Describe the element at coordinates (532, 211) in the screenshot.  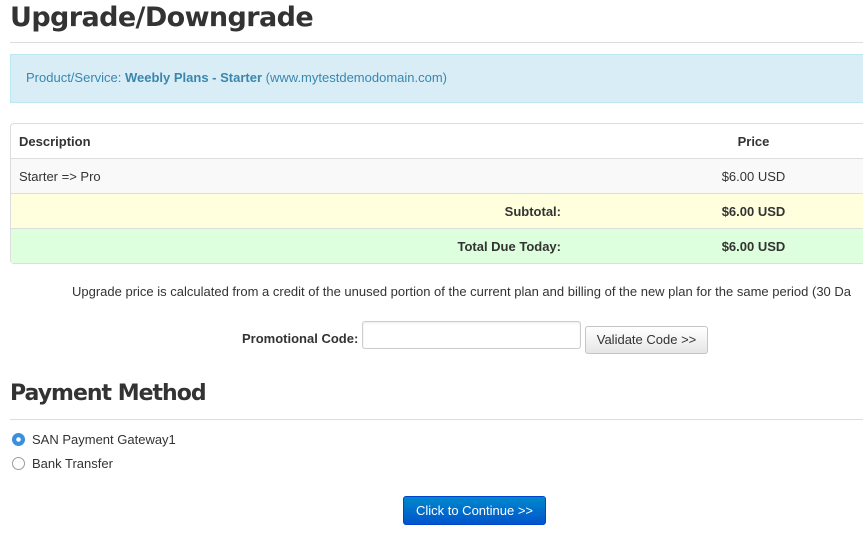
I see `subtotal-label: Subtotal:` at that location.